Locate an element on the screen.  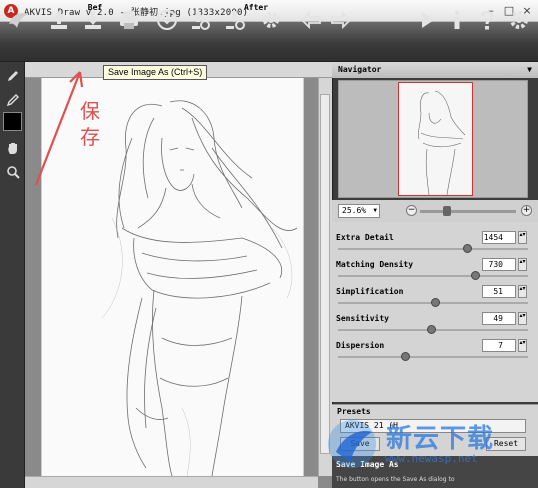
navigator-header: Navigator ▼ is located at coordinates (435, 70).